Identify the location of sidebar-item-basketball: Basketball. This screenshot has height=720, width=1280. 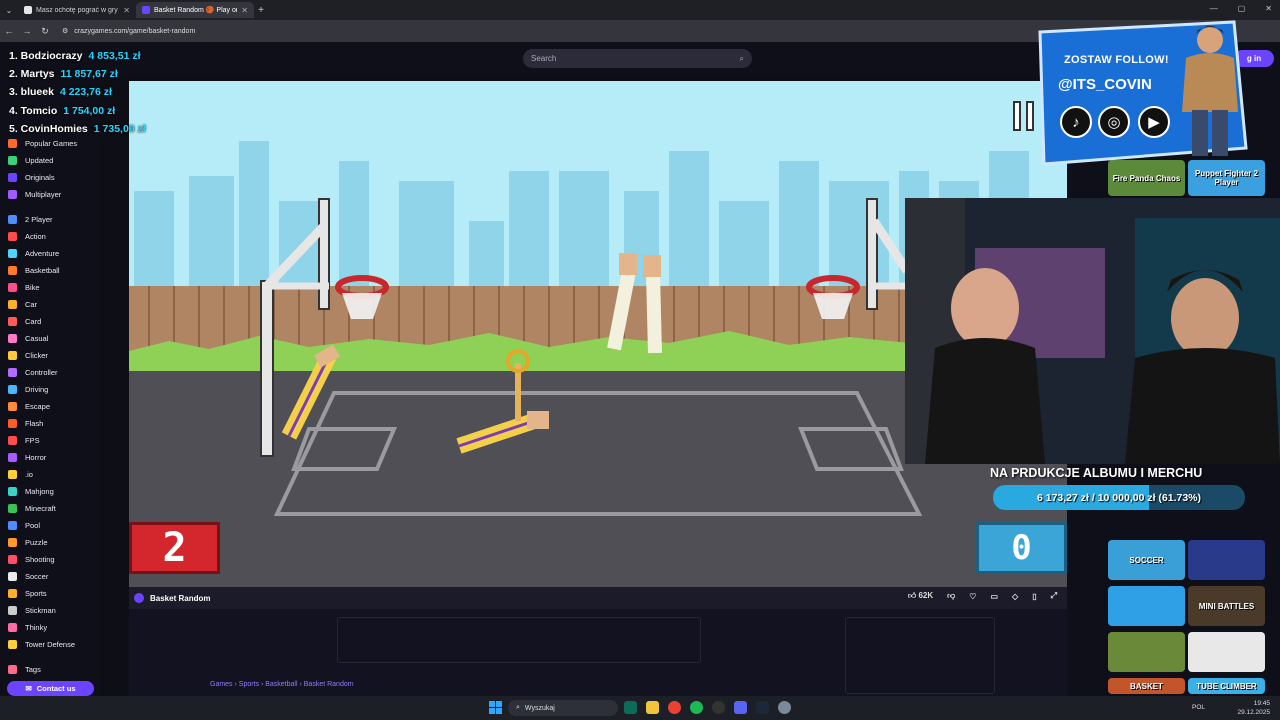
(34, 270).